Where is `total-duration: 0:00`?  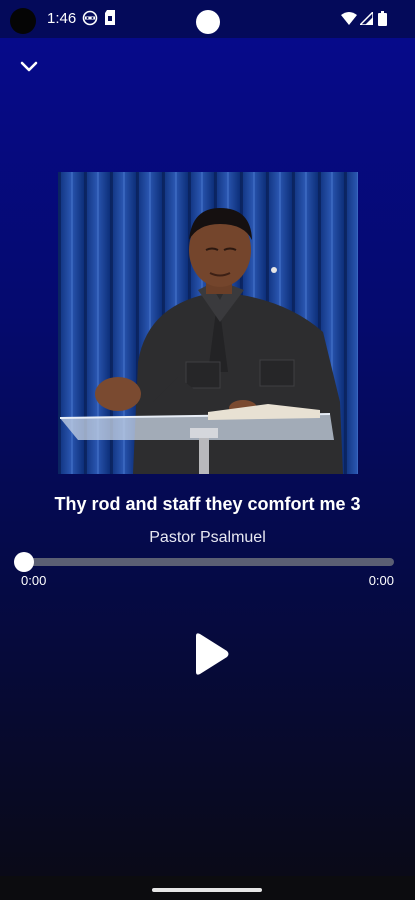
total-duration: 0:00 is located at coordinates (381, 580).